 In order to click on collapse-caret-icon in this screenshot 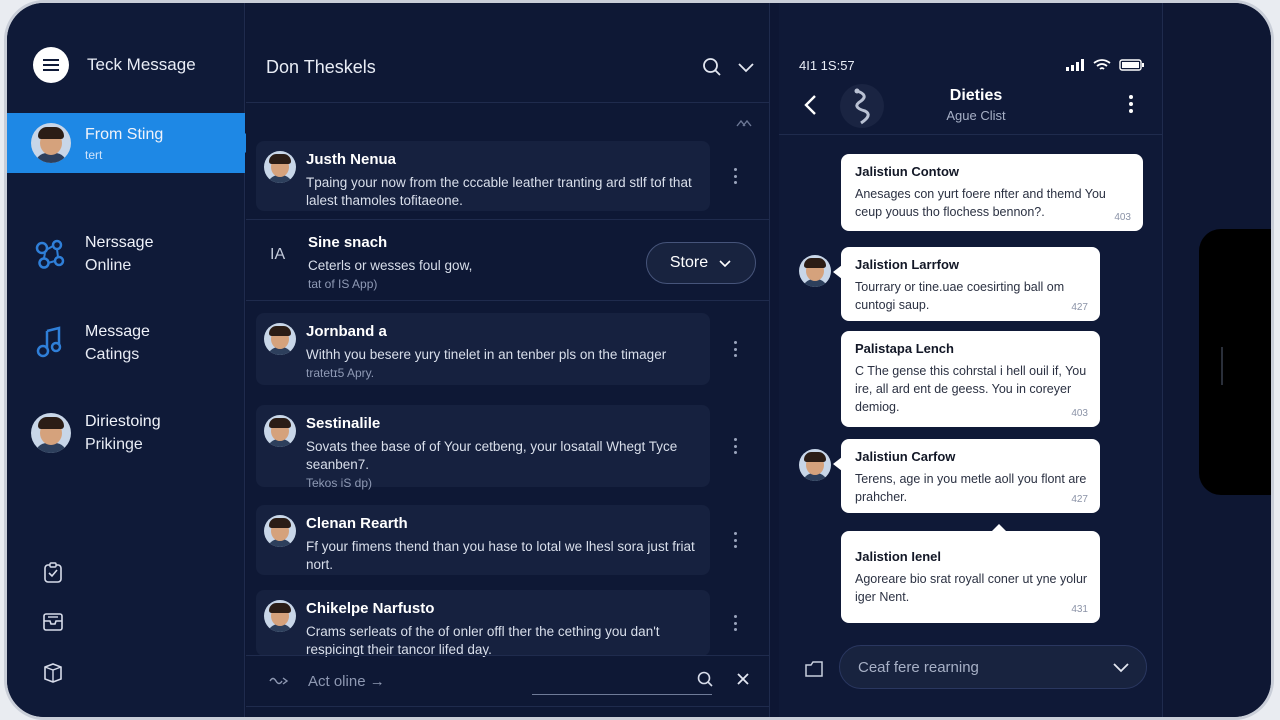, I will do `click(743, 123)`.